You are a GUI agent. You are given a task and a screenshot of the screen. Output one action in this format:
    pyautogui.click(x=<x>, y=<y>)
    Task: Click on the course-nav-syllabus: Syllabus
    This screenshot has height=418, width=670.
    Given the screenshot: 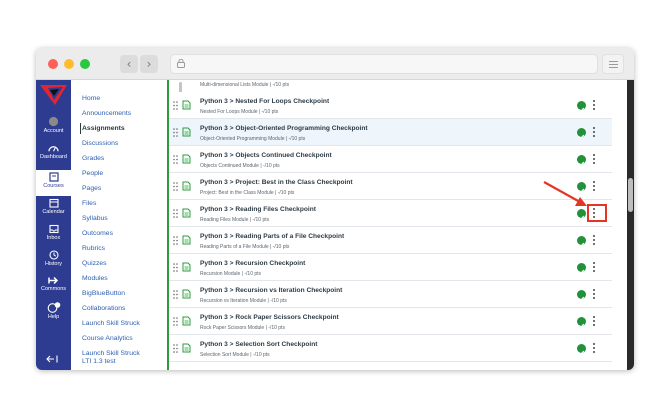 What is the action you would take?
    pyautogui.click(x=95, y=218)
    